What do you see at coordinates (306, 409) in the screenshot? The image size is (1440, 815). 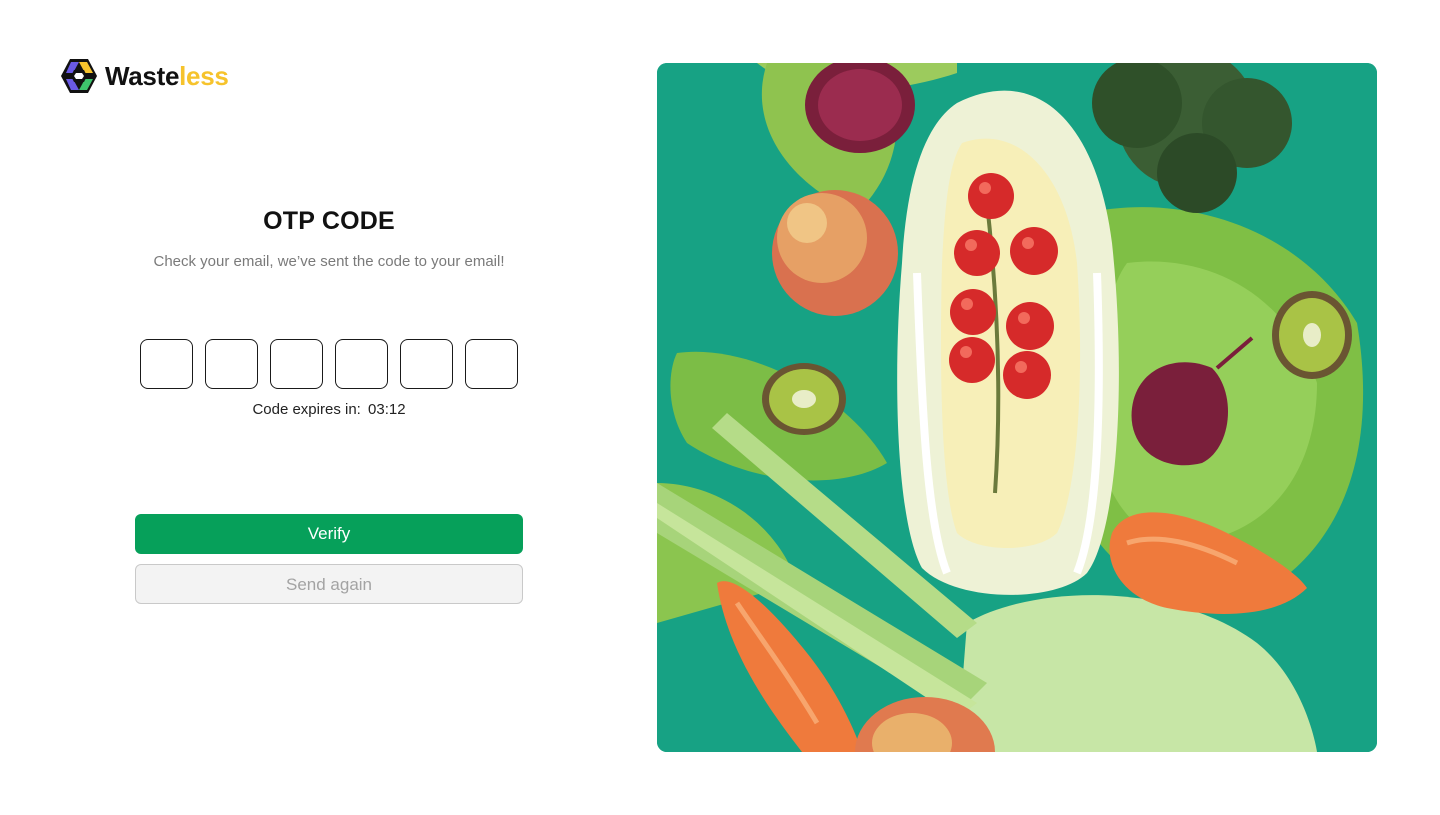 I see `expiry-label: Code expires in:` at bounding box center [306, 409].